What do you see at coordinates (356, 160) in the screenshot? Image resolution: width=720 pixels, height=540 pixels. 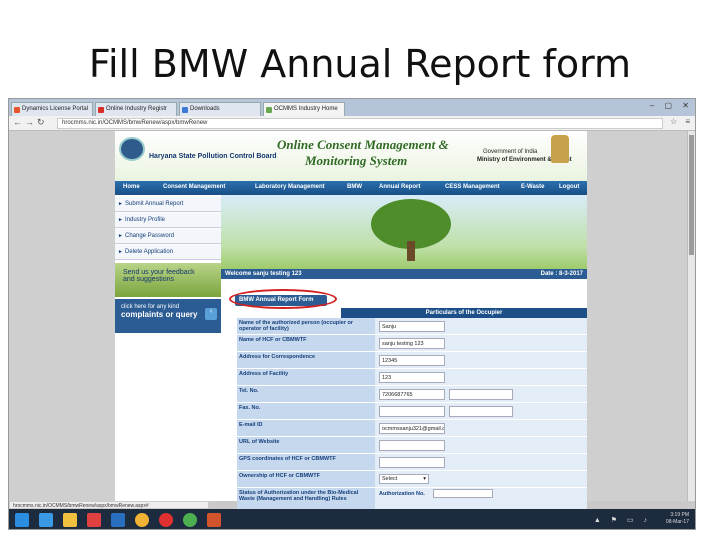 I see `site-title-2: Monitoring System` at bounding box center [356, 160].